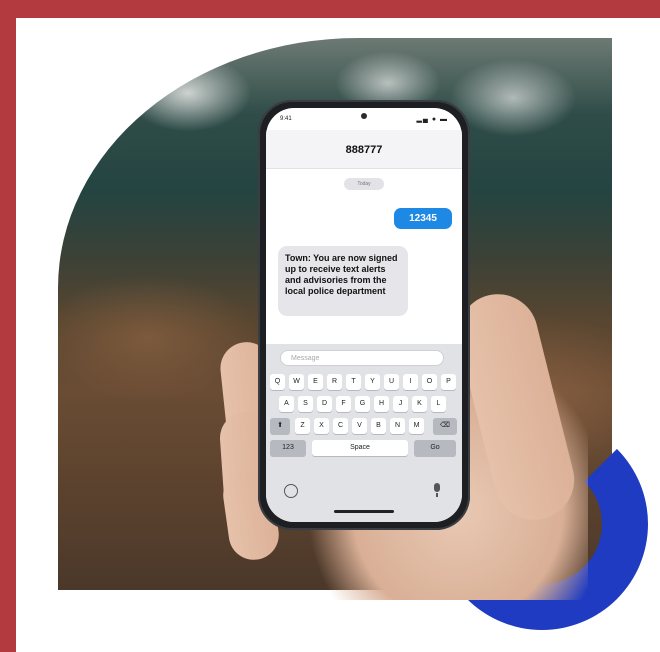  What do you see at coordinates (419, 404) in the screenshot?
I see `key-k: K` at bounding box center [419, 404].